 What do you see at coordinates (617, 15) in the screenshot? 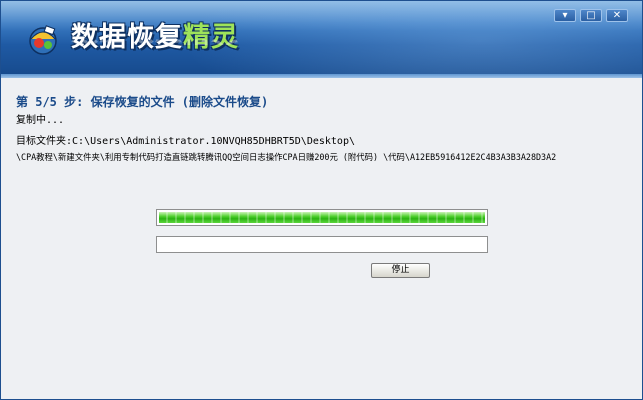
I see `close-button: ✕` at bounding box center [617, 15].